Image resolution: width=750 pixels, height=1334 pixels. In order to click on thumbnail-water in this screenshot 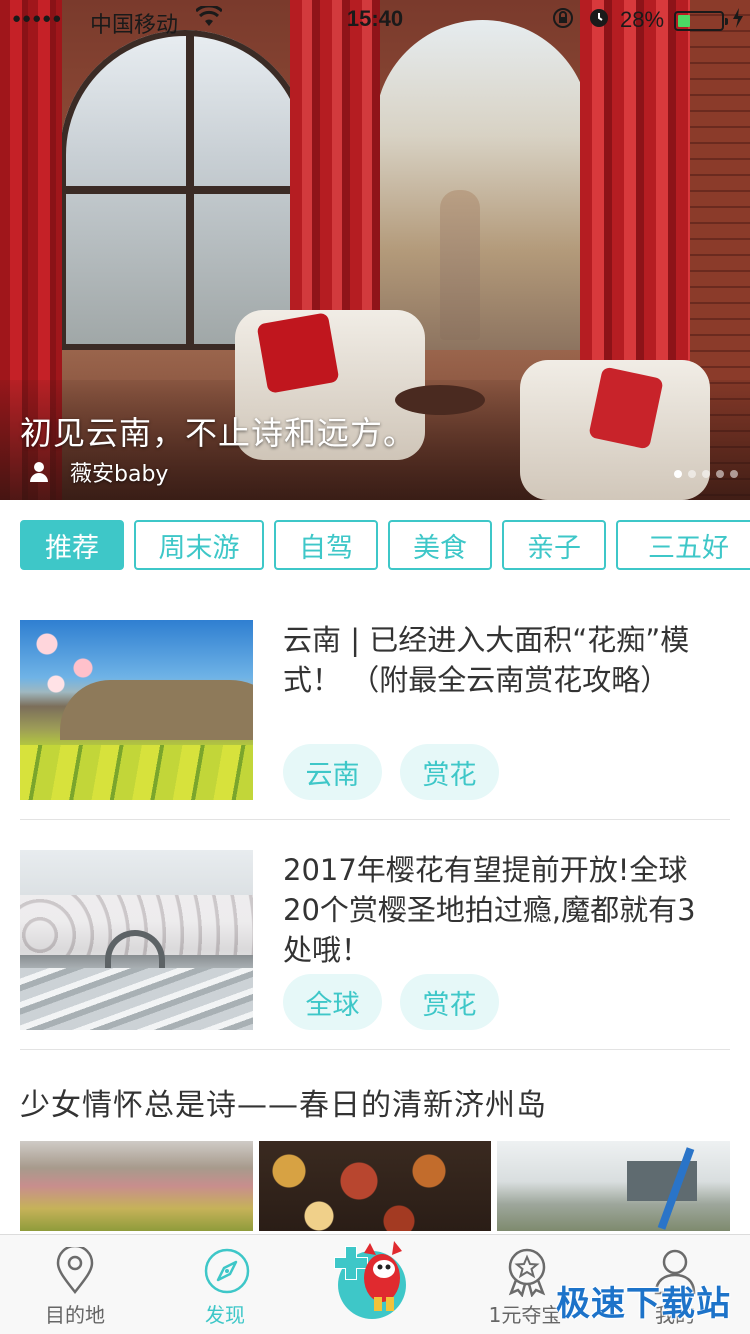, I will do `click(136, 999)`.